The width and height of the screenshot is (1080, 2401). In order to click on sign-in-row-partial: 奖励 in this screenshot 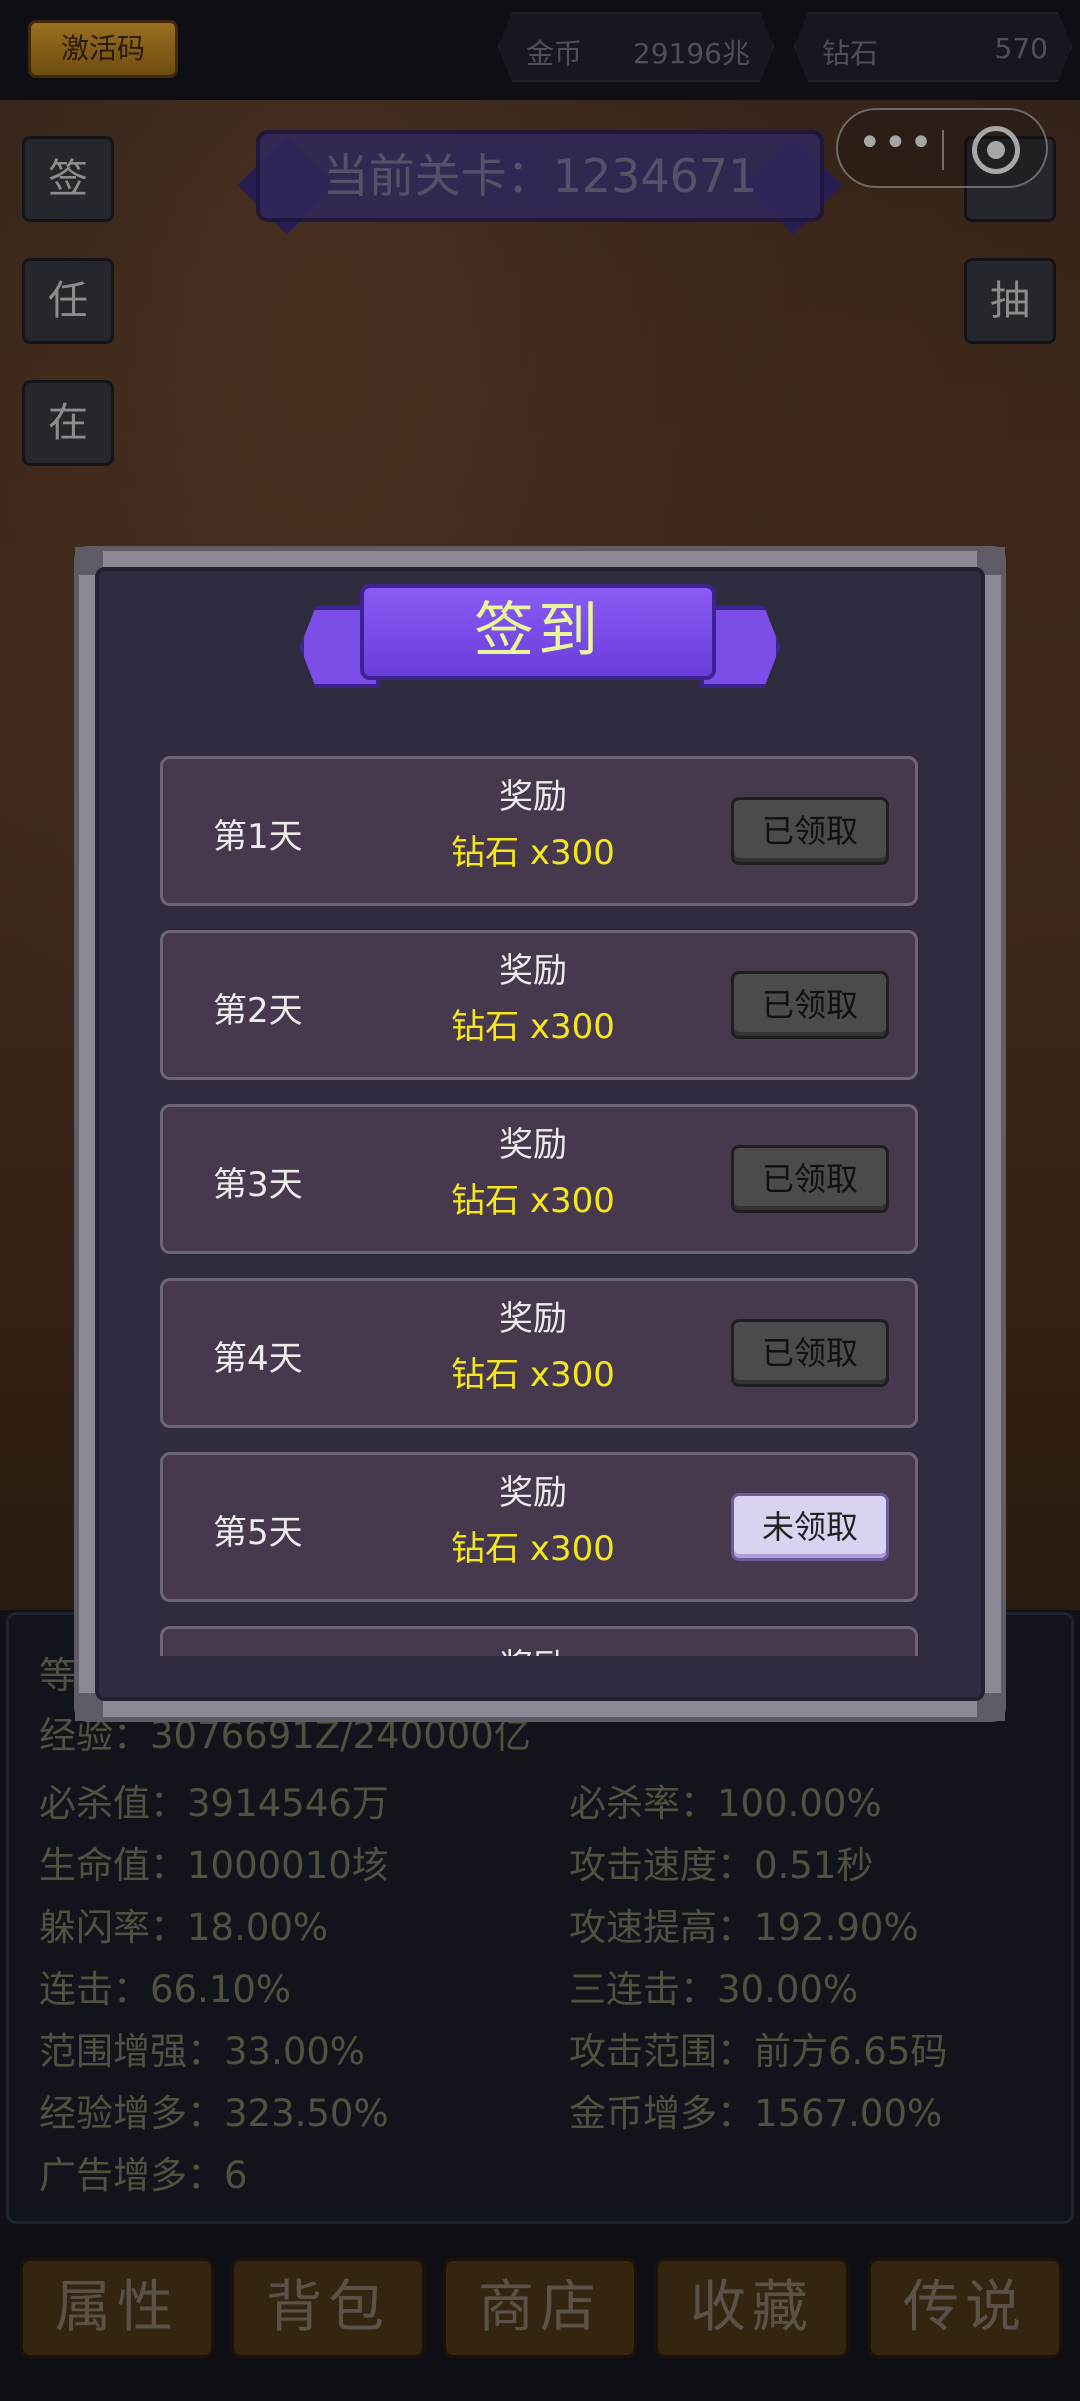, I will do `click(539, 1641)`.